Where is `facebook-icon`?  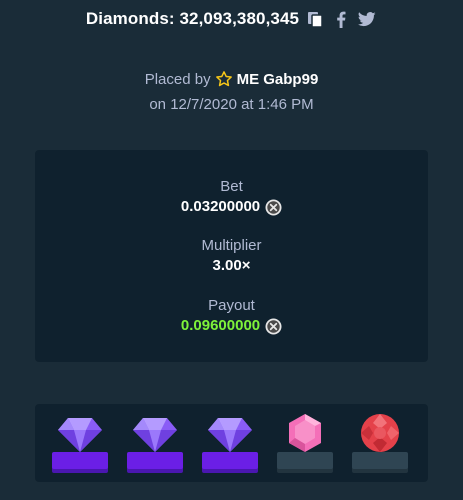 facebook-icon is located at coordinates (341, 19).